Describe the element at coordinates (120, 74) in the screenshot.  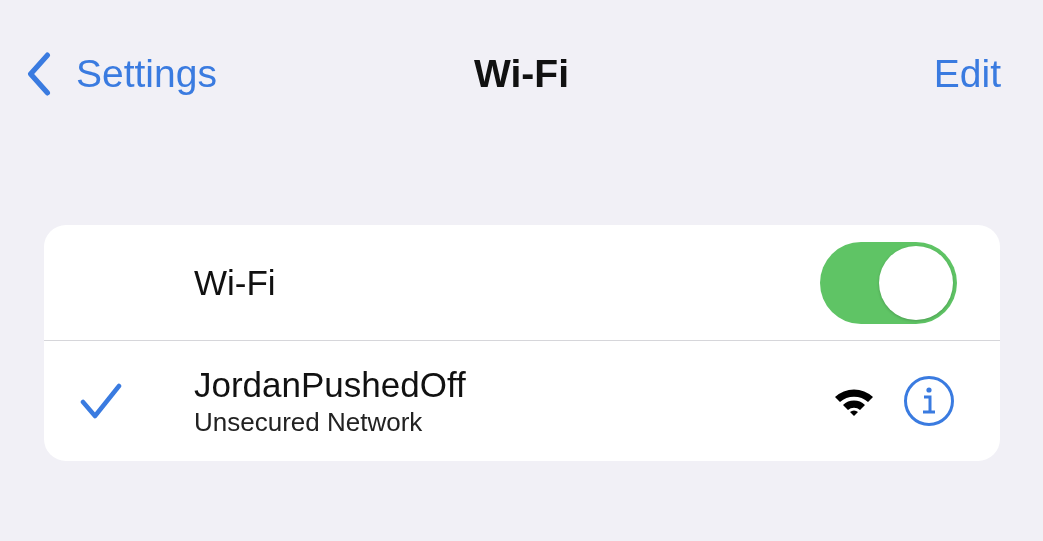
I see `back-button: Settings` at that location.